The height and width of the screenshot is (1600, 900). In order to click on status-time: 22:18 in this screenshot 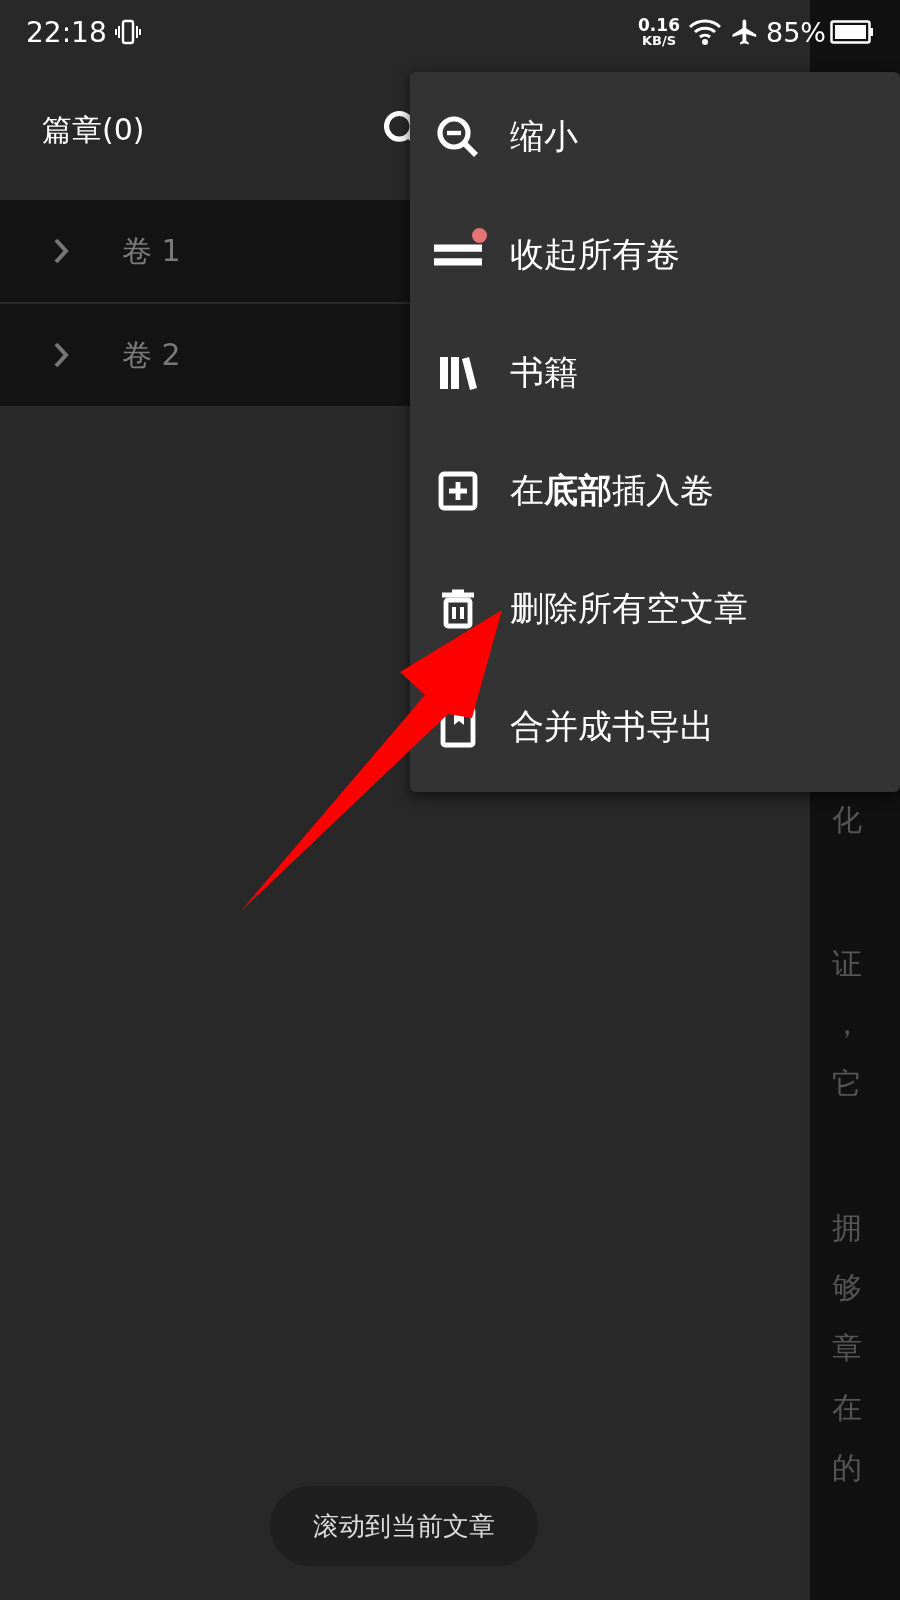, I will do `click(66, 32)`.